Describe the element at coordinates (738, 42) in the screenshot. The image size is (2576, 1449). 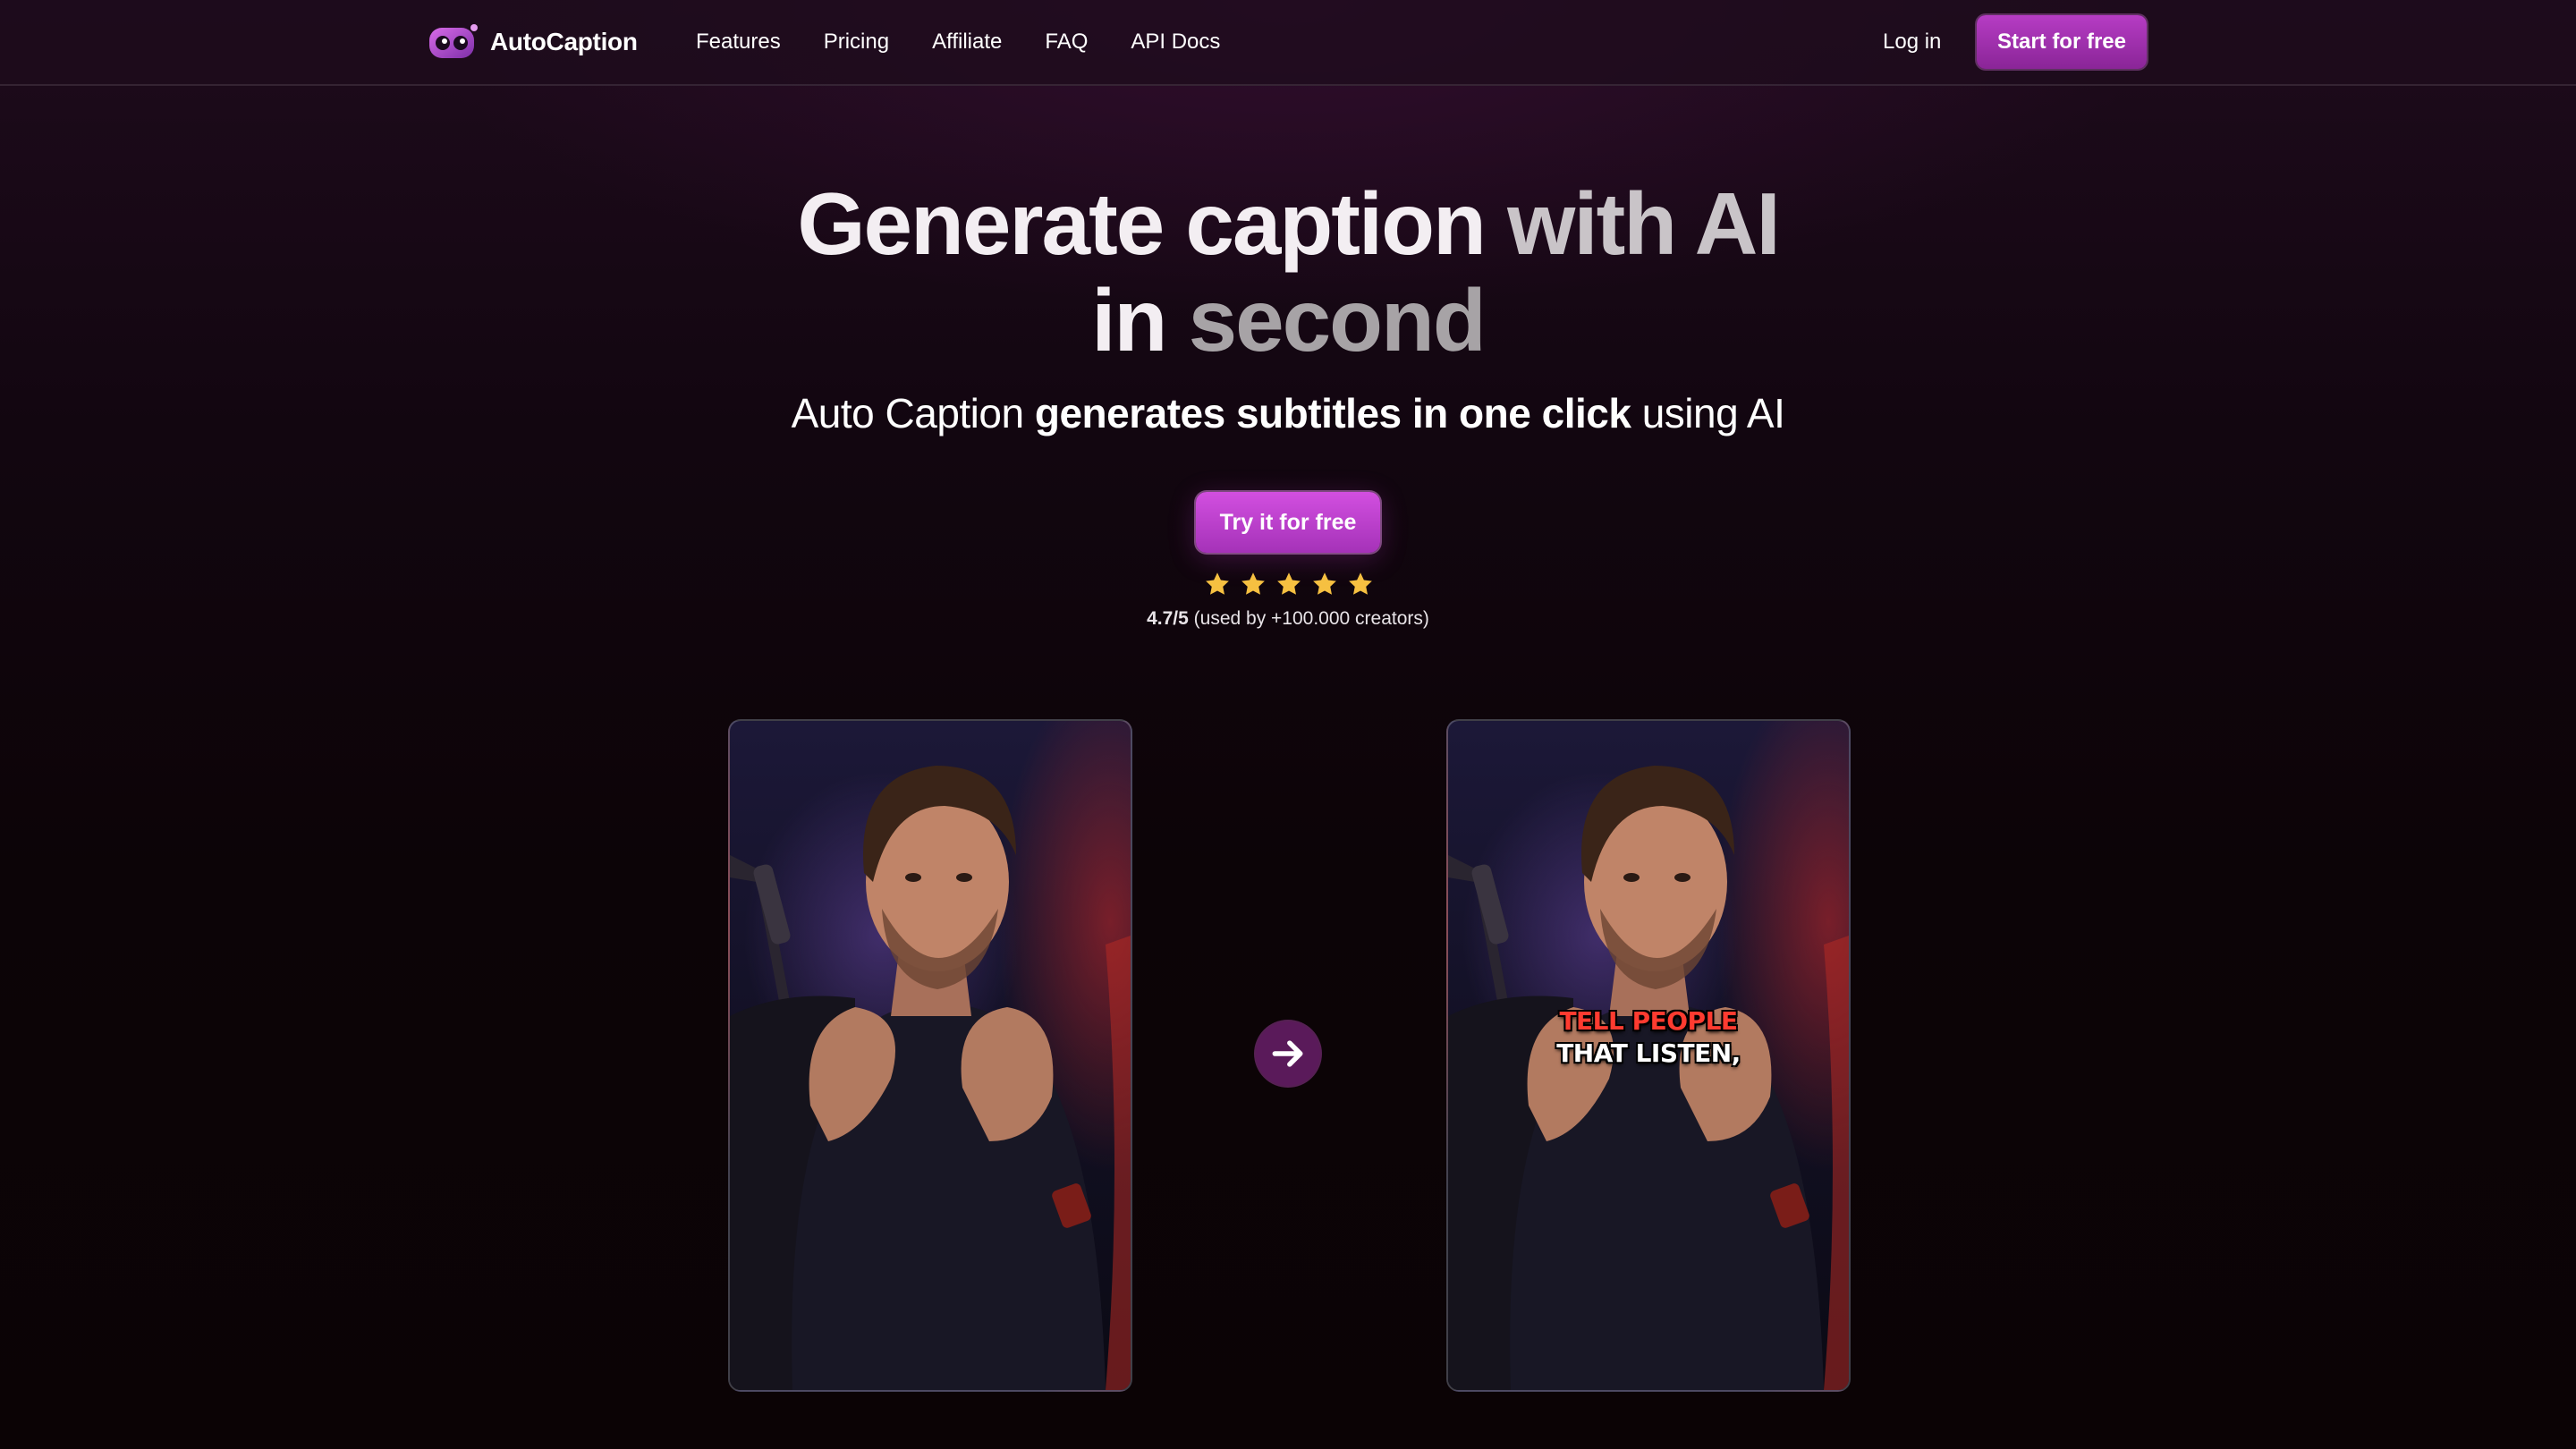
I see `nav-link-features: Features` at that location.